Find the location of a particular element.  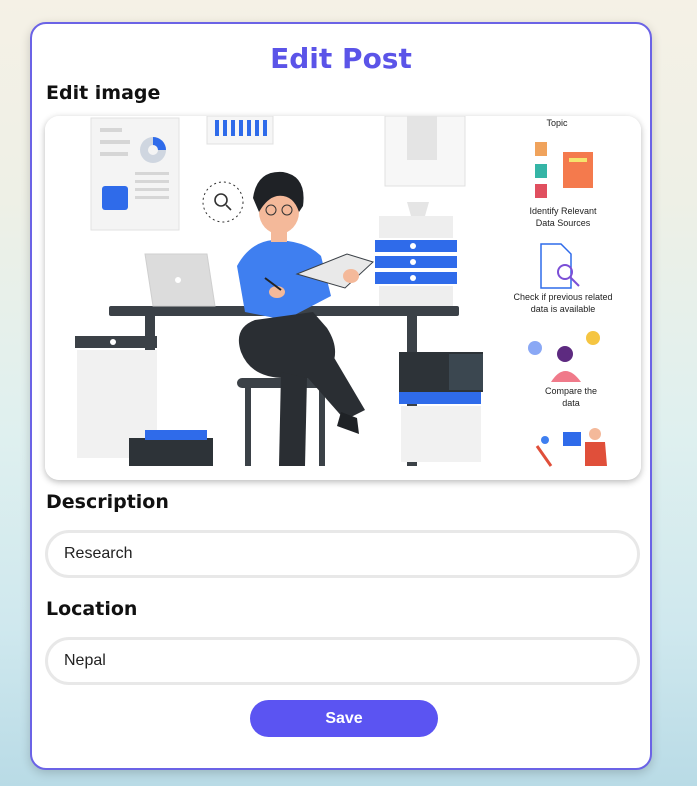

step-sources-line1: Identify Relevant is located at coordinates (563, 211).